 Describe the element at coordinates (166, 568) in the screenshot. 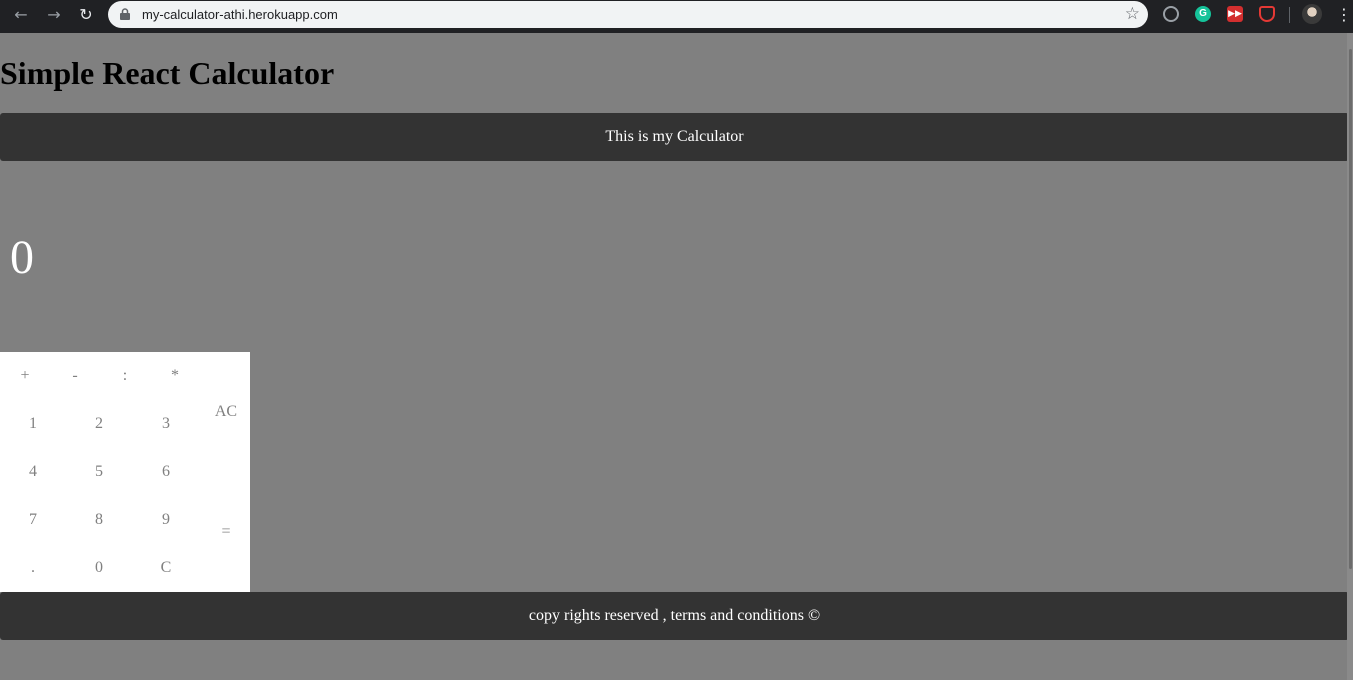

I see `clear-button: C` at that location.